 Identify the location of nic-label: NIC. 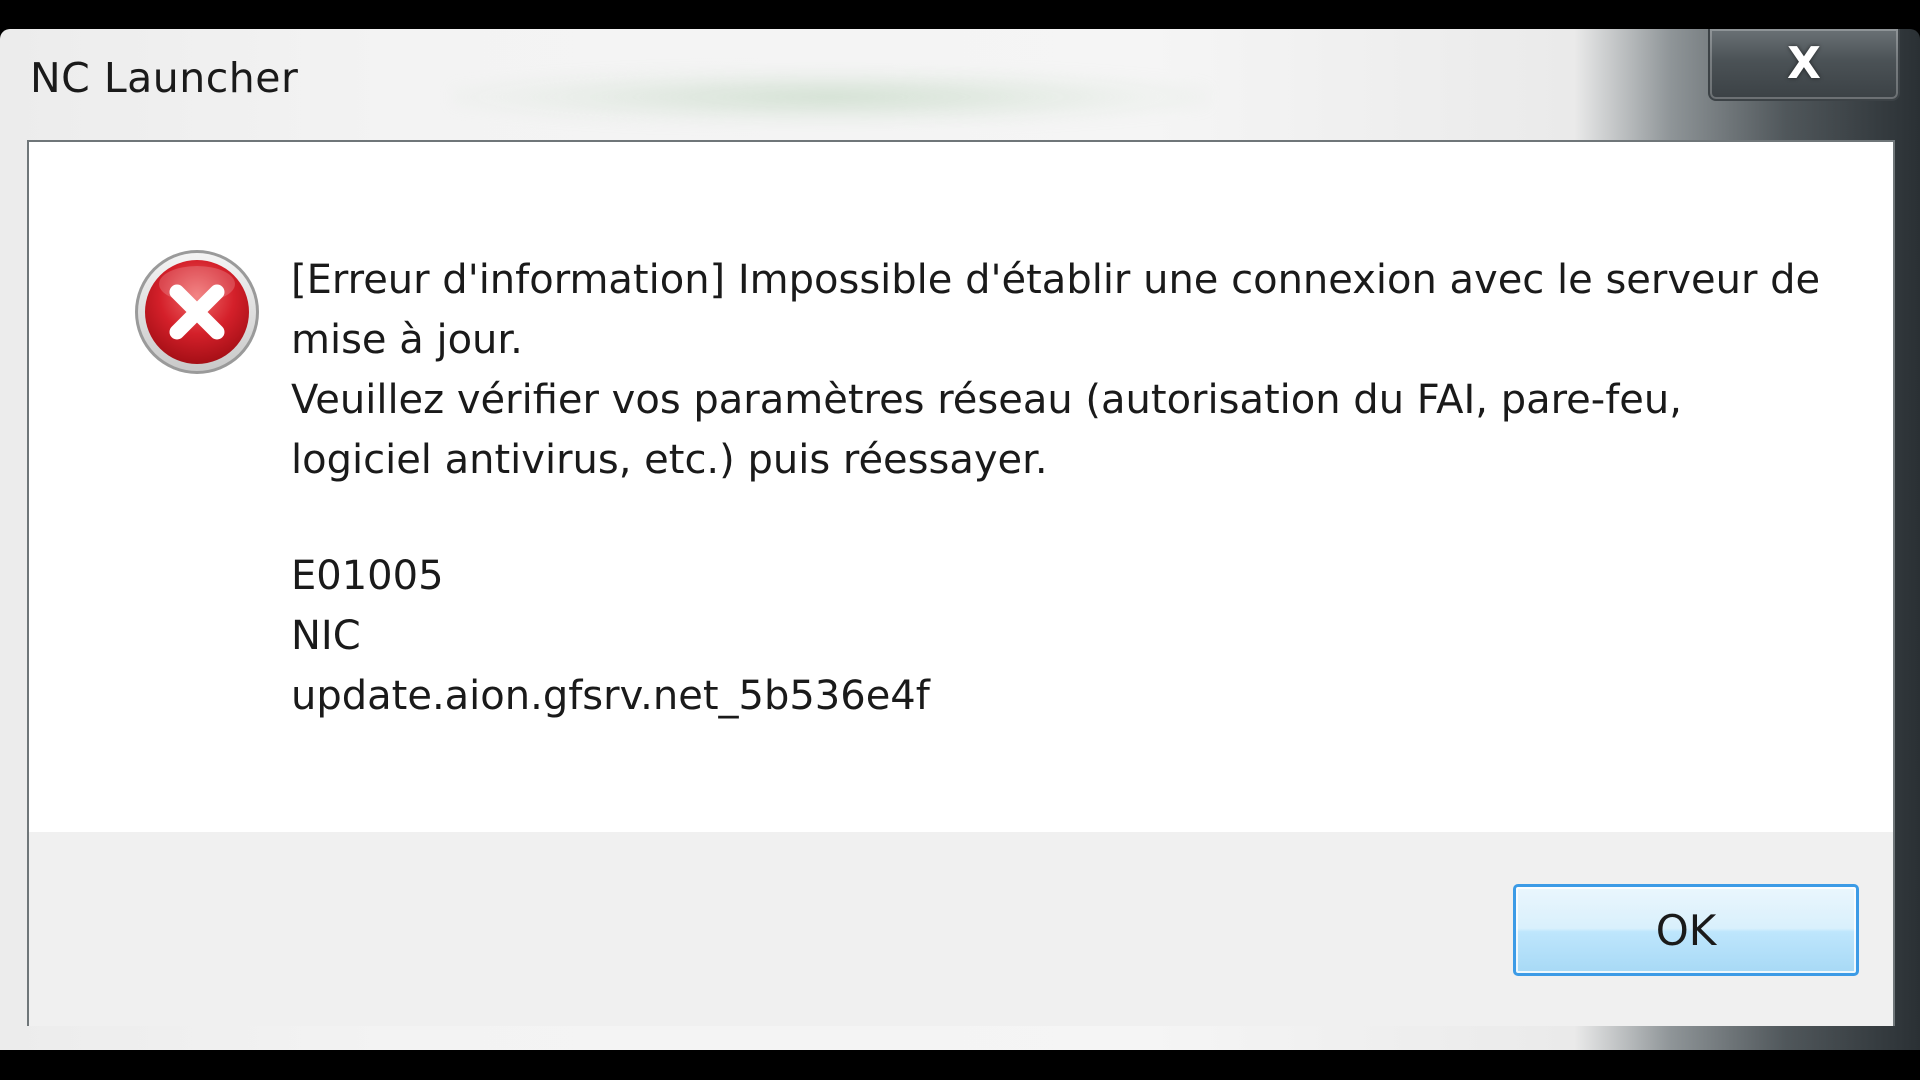
(326, 636).